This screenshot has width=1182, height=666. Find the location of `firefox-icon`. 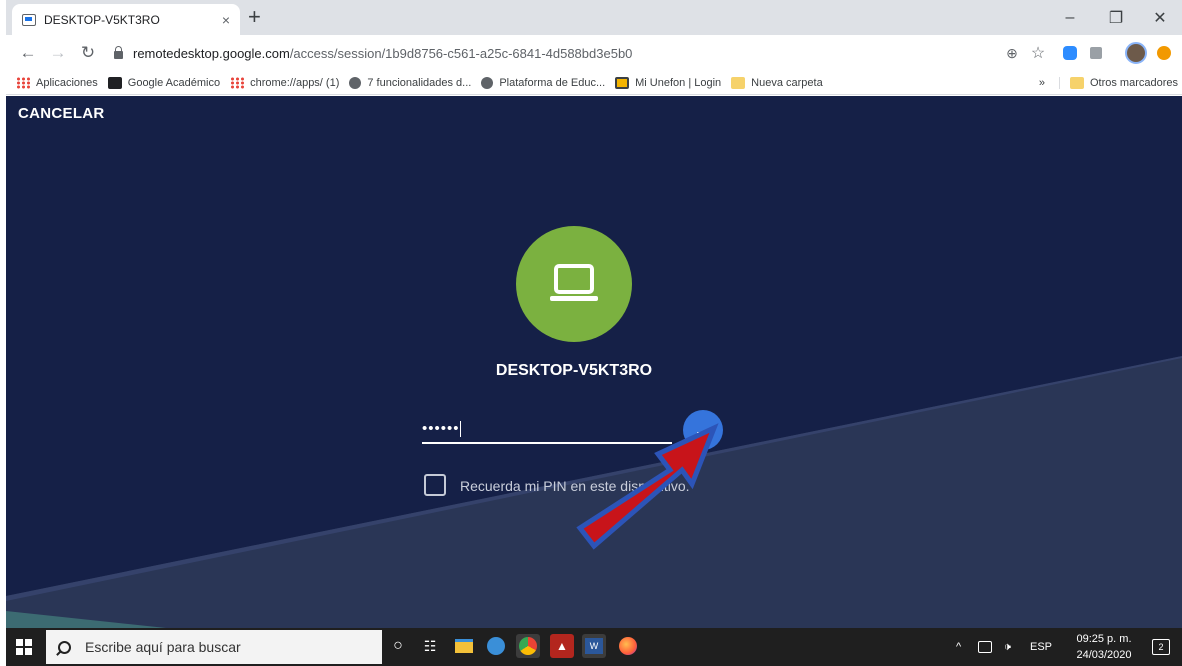

firefox-icon is located at coordinates (628, 646).